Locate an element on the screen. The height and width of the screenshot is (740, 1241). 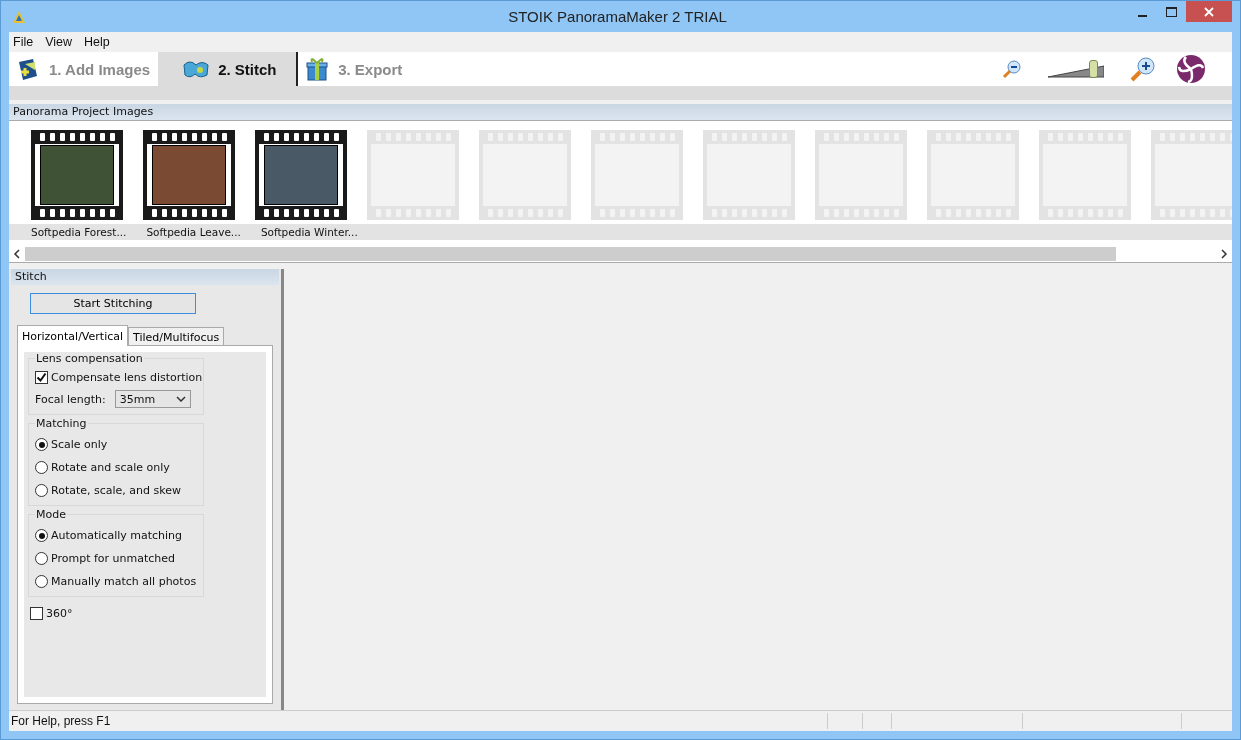
chevron-down-icon is located at coordinates (180, 399).